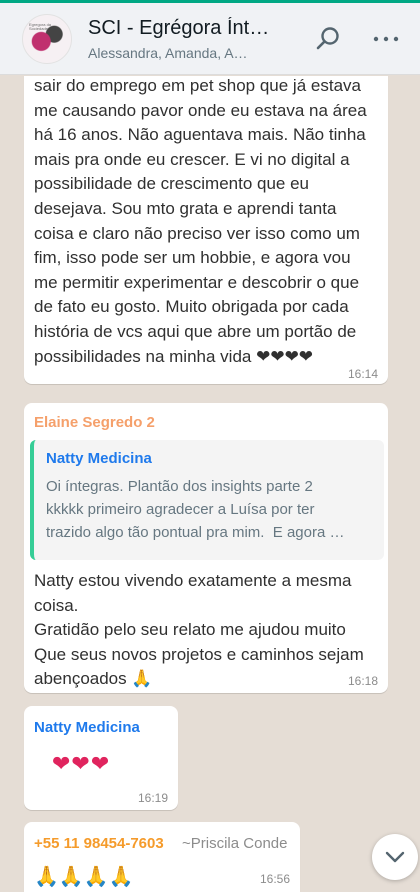 The width and height of the screenshot is (420, 892). What do you see at coordinates (362, 374) in the screenshot?
I see `message-time: 16:14` at bounding box center [362, 374].